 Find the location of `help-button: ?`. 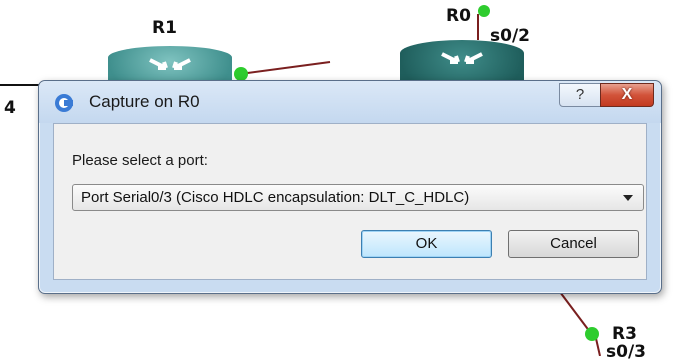

help-button: ? is located at coordinates (580, 95).